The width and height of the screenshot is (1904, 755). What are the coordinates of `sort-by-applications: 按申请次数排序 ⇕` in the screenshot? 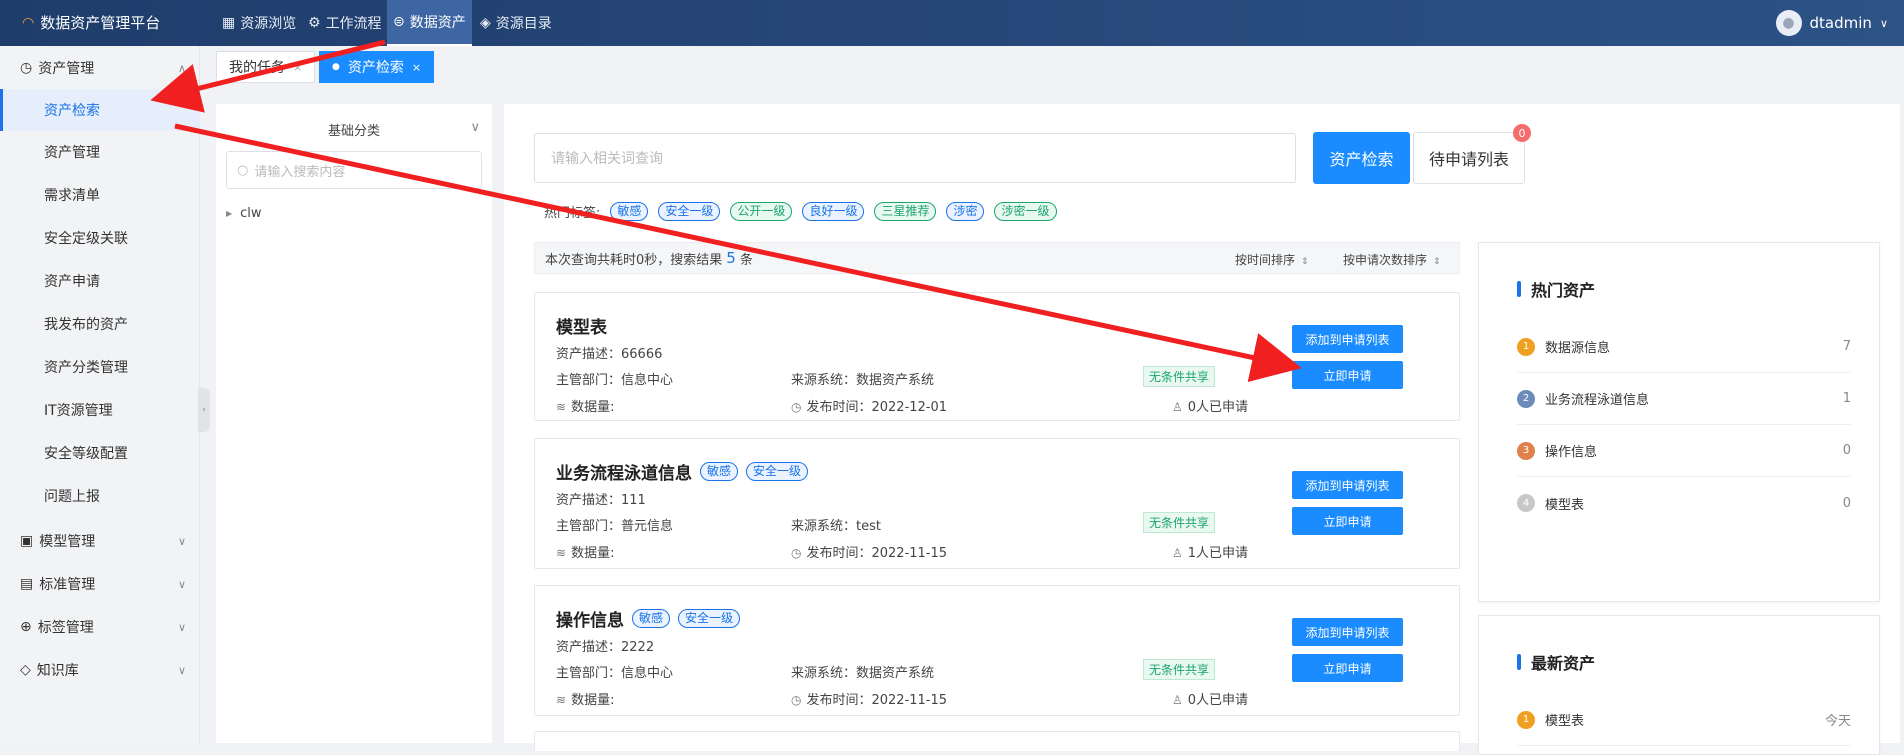 It's located at (1392, 259).